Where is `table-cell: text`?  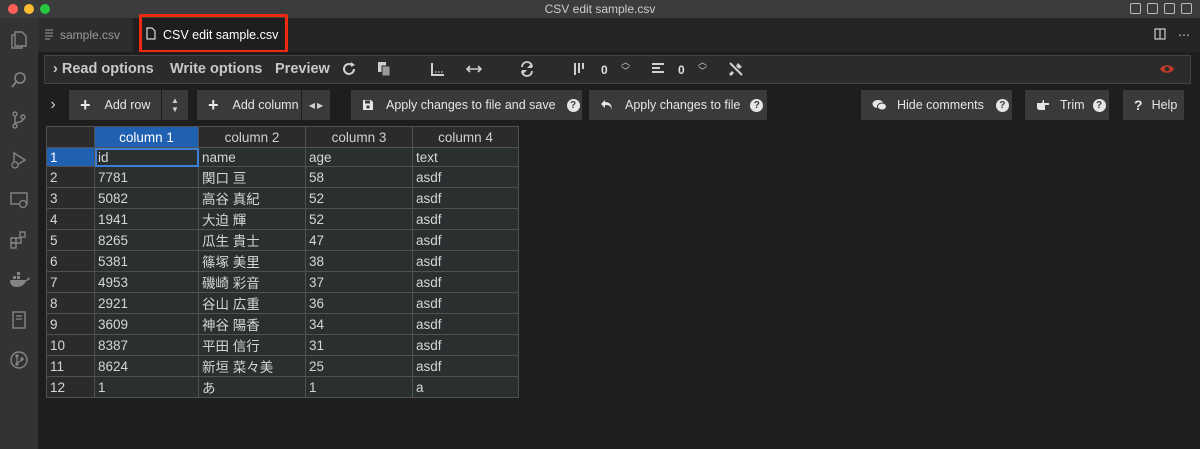 table-cell: text is located at coordinates (465, 157).